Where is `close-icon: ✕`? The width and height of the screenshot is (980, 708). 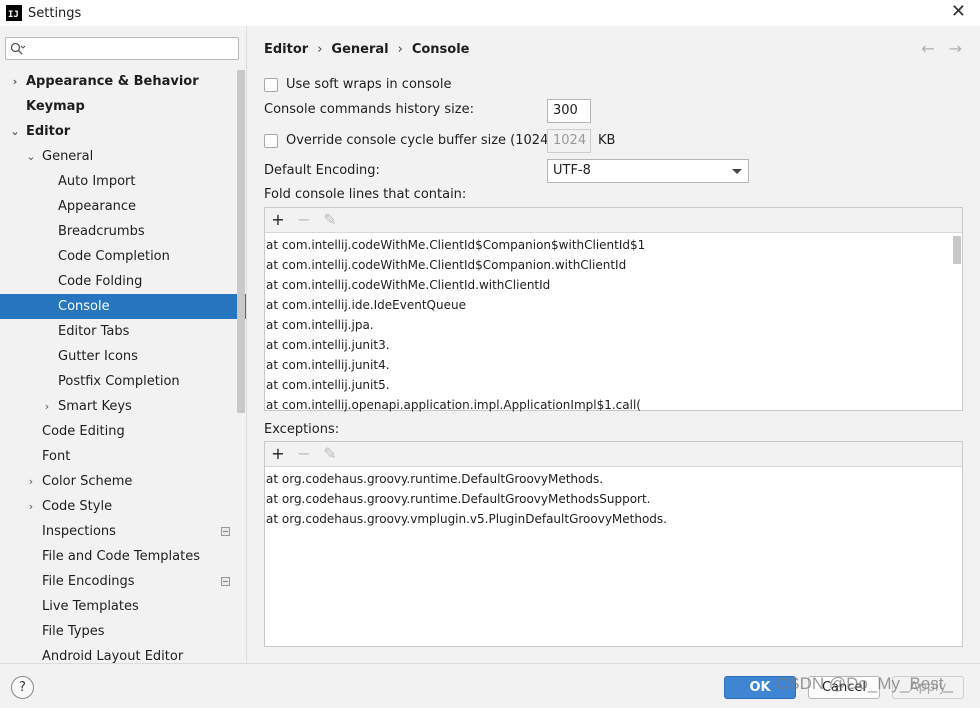 close-icon: ✕ is located at coordinates (958, 12).